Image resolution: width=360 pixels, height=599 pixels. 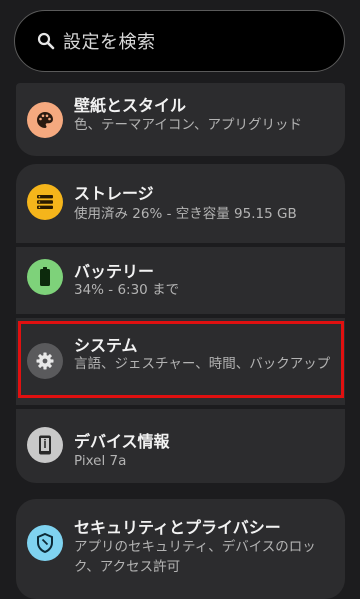 I want to click on settings-item-subtitle: アプリのセキュリティ、デバイスのロック、アクセス許可, so click(x=195, y=557).